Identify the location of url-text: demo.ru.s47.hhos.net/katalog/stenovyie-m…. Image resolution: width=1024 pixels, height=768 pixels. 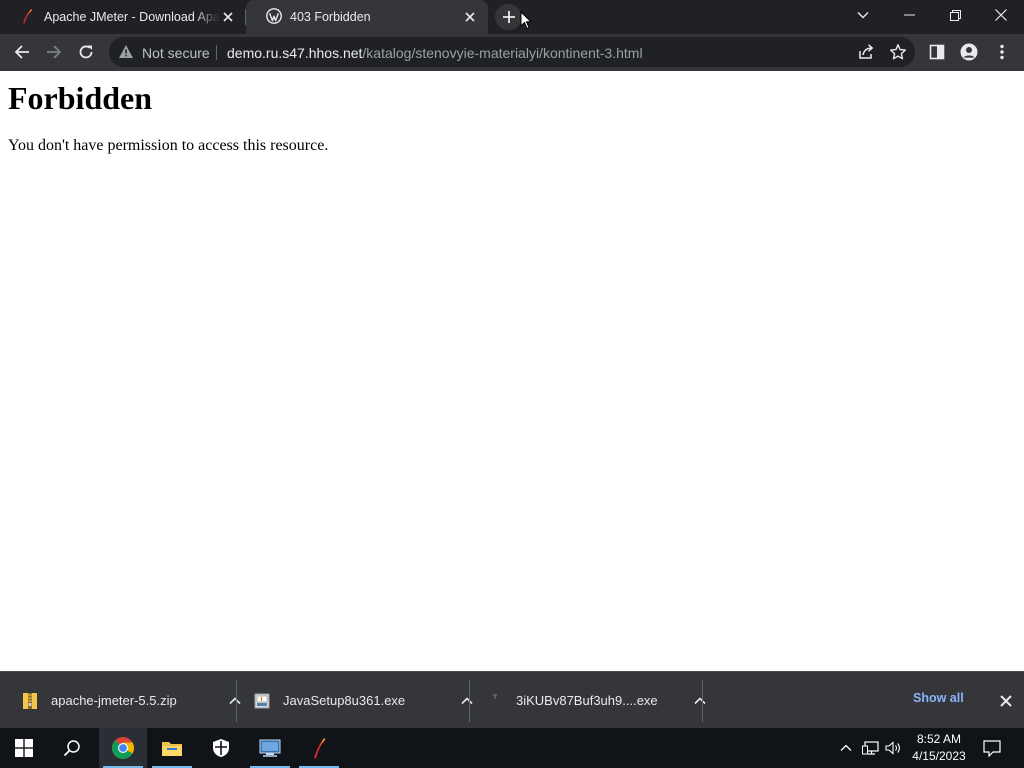
(435, 53).